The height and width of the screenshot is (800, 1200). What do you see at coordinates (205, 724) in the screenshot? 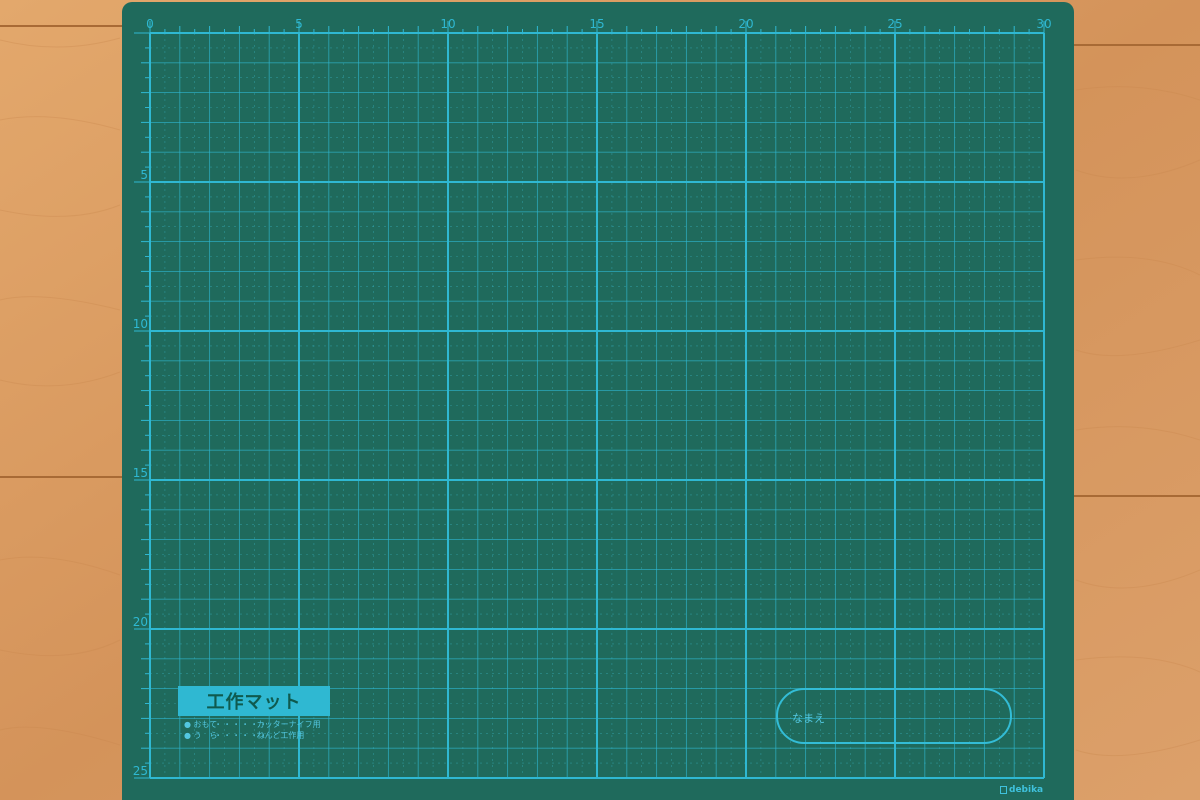
I see `usage-side: おもて` at bounding box center [205, 724].